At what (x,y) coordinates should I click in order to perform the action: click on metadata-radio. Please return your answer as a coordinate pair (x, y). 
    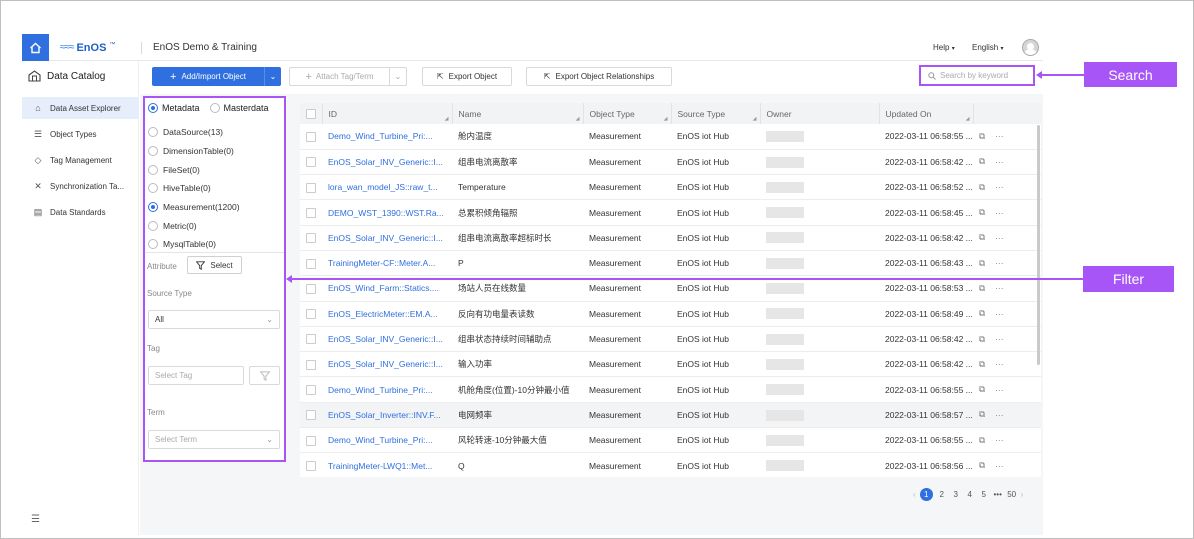
    Looking at the image, I should click on (153, 108).